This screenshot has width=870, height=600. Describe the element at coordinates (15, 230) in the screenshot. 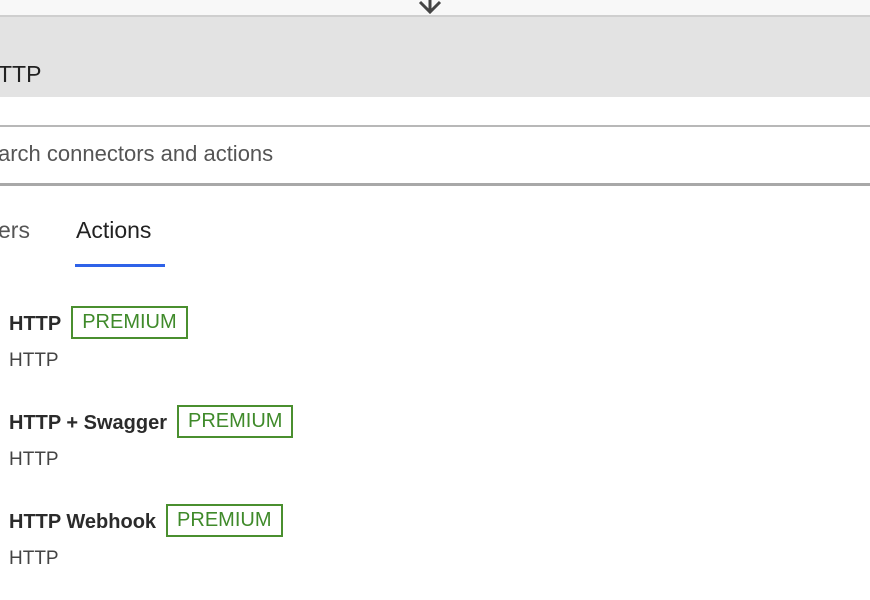

I see `tab-triggers: ers` at that location.